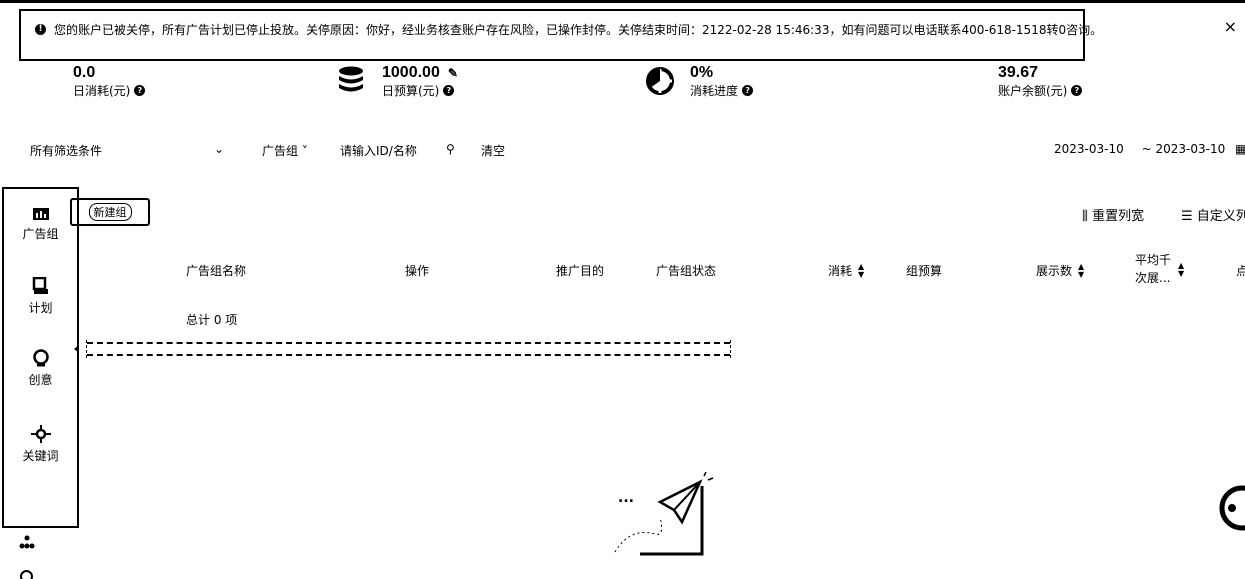 The image size is (1245, 579). What do you see at coordinates (1231, 509) in the screenshot?
I see `mascot-icon` at bounding box center [1231, 509].